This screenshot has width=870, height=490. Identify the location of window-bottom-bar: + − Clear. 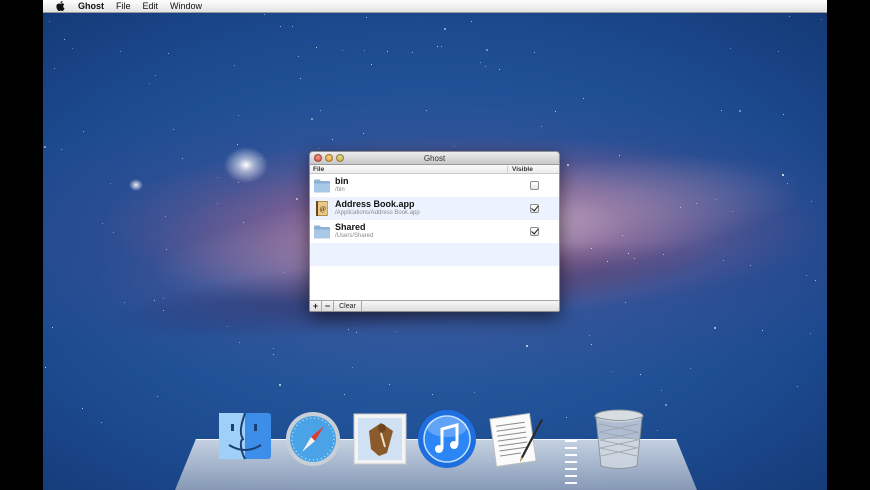
(434, 305).